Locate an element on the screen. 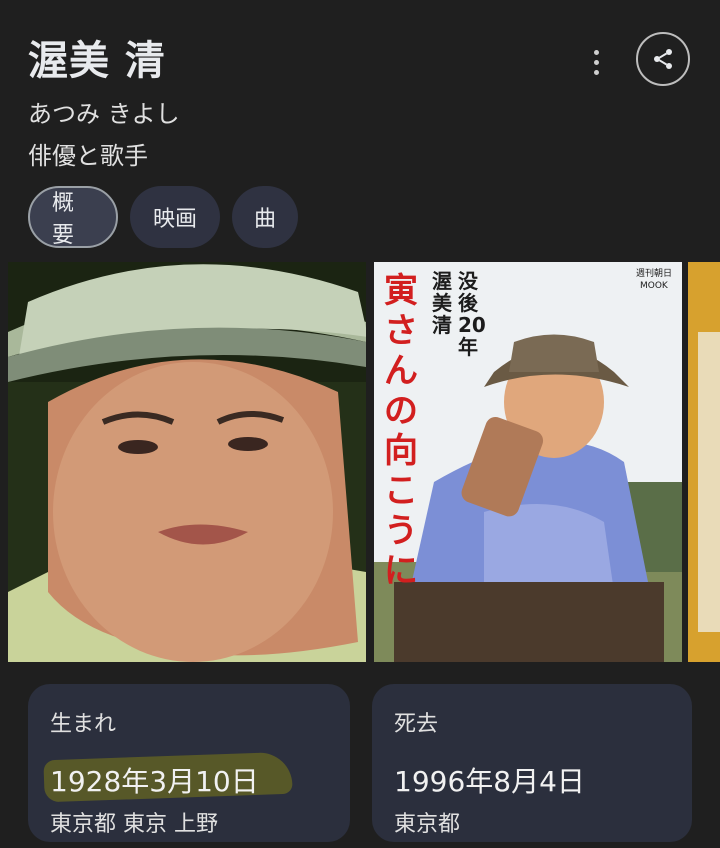  died-place: 東京都 is located at coordinates (427, 824).